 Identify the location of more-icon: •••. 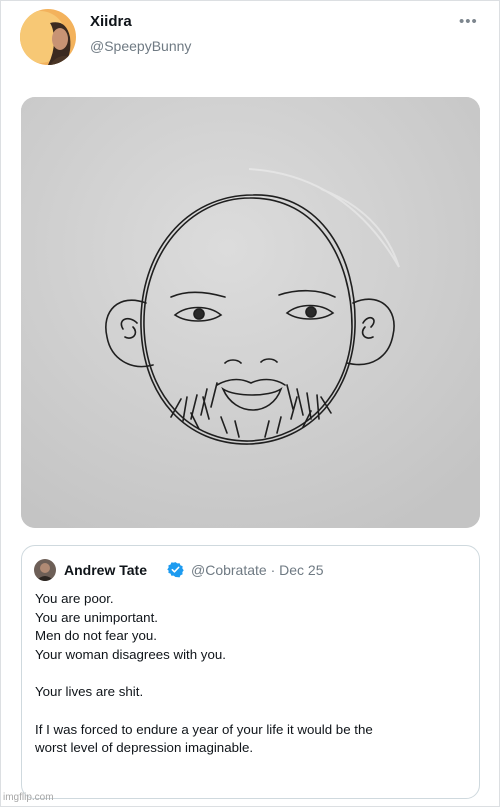
(468, 21).